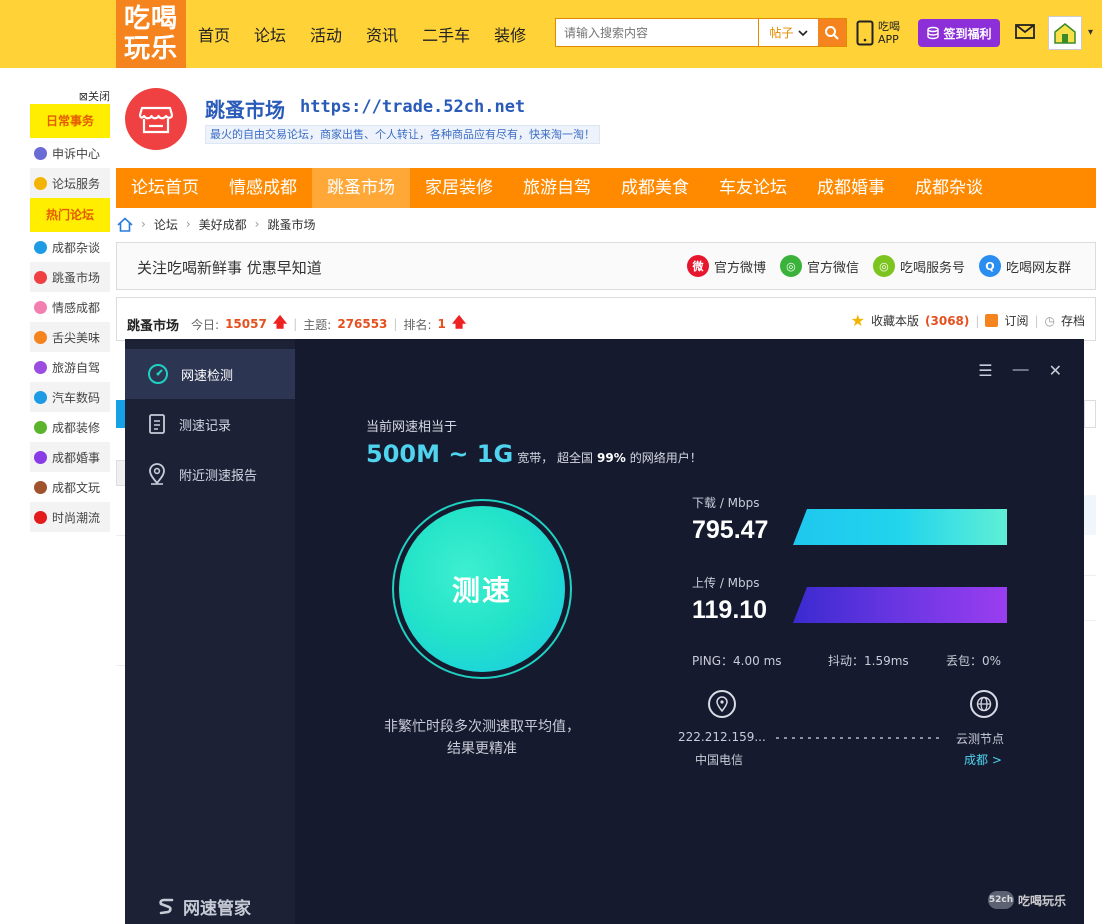 This screenshot has height=924, width=1102. What do you see at coordinates (510, 34) in the screenshot?
I see `nav-decoration: 装修` at bounding box center [510, 34].